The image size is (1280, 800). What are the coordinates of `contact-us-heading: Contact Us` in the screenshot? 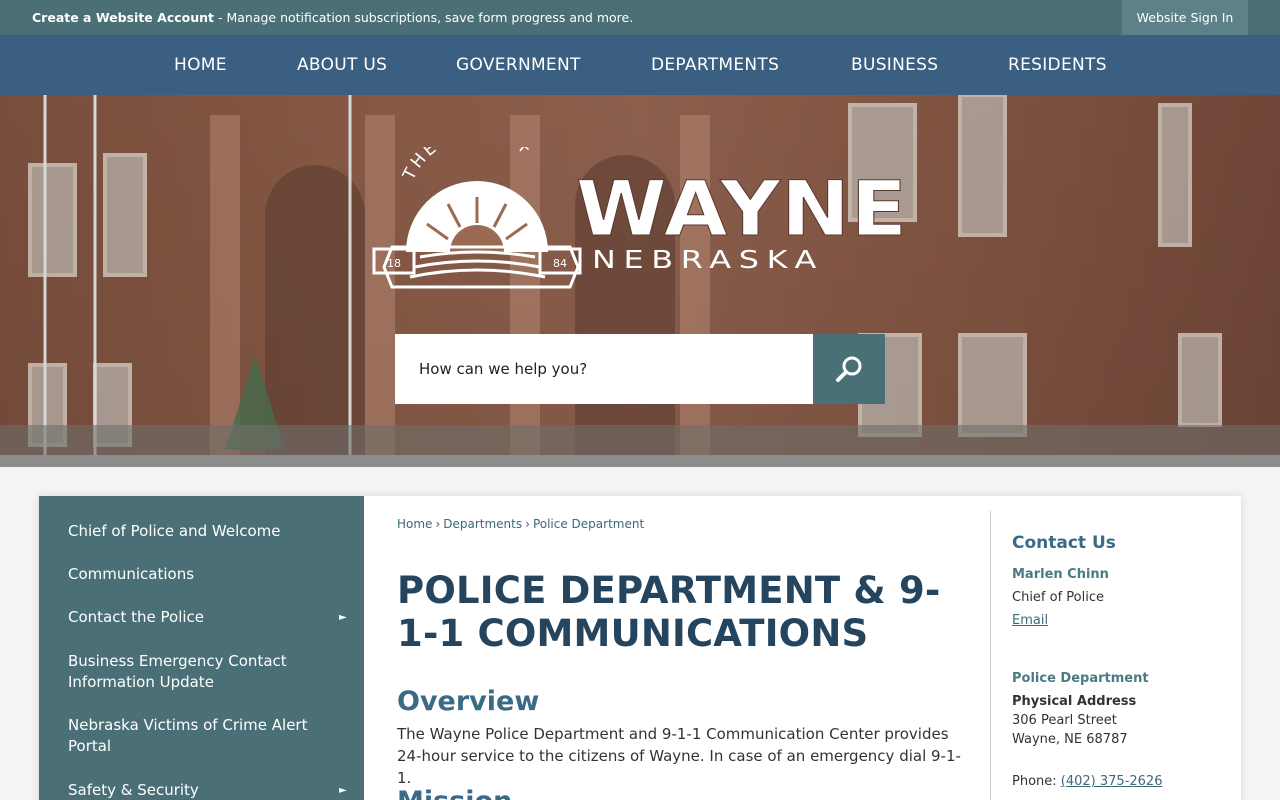 It's located at (1064, 543).